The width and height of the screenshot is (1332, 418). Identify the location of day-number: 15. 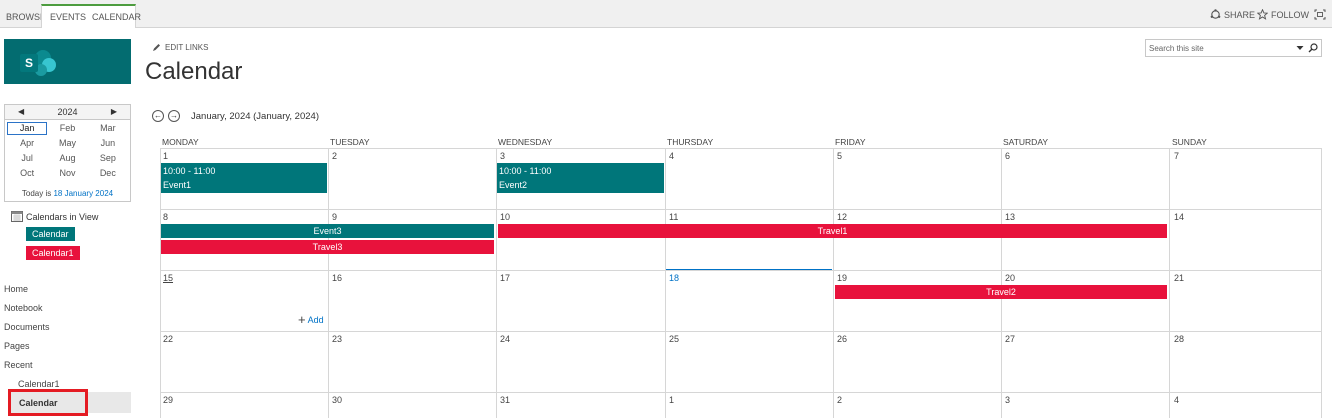
(168, 278).